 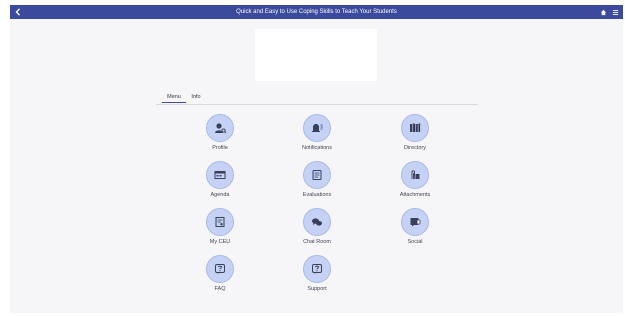 What do you see at coordinates (317, 195) in the screenshot?
I see `menu-item-label: Evaluations` at bounding box center [317, 195].